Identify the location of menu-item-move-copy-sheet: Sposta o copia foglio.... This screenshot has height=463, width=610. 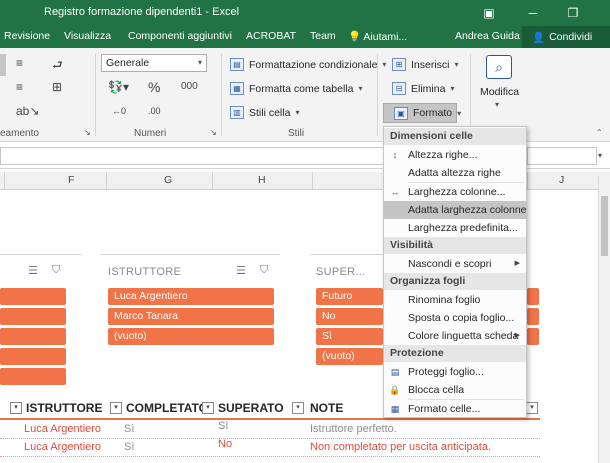
(455, 318).